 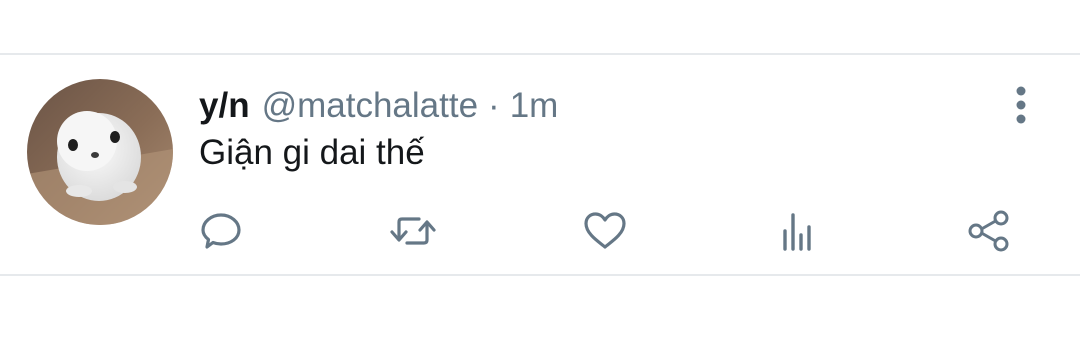 I want to click on reply-icon, so click(x=221, y=231).